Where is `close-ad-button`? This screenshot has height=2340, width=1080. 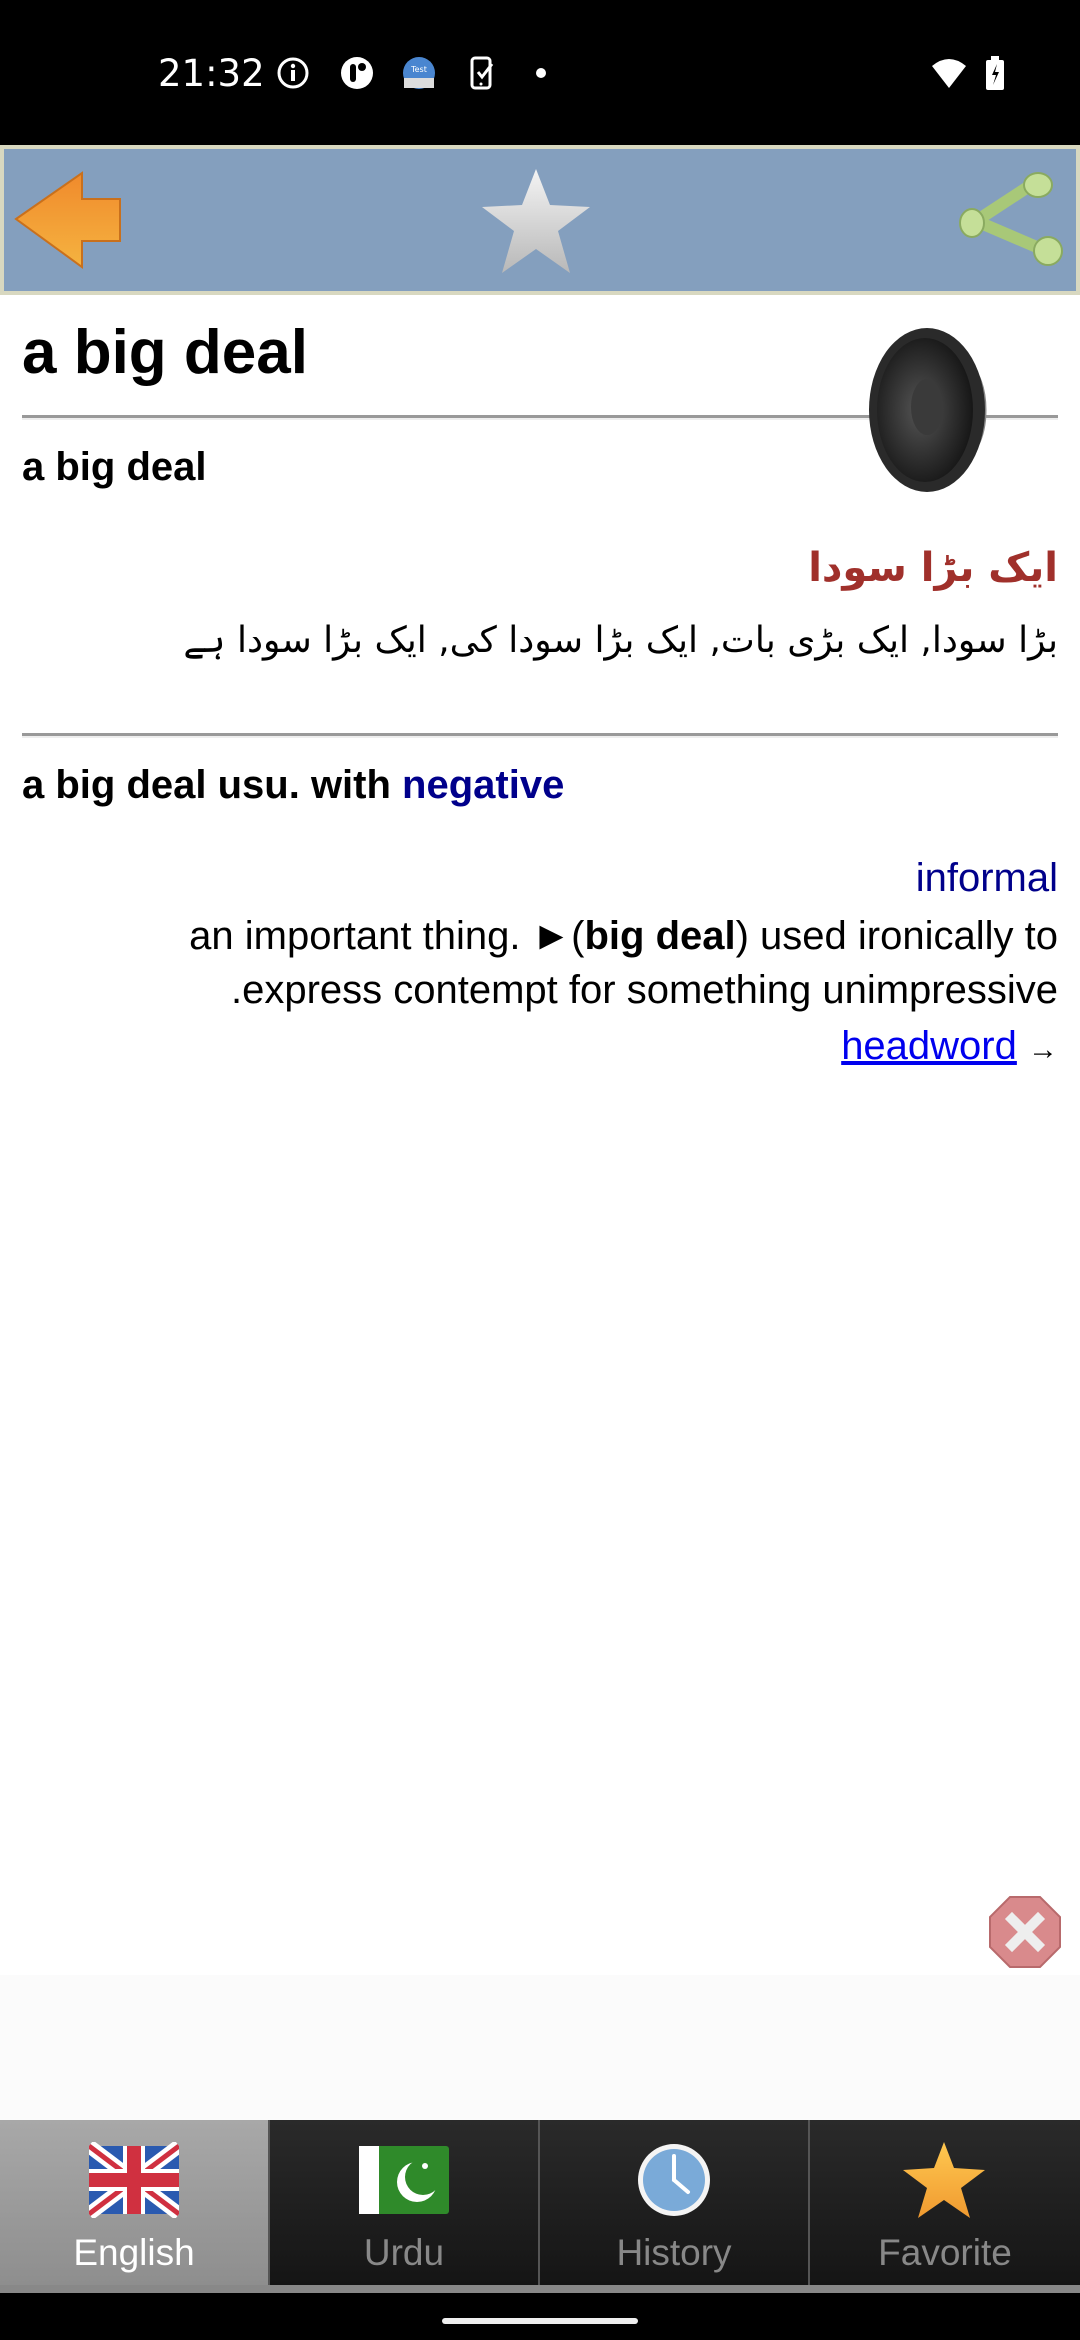 close-ad-button is located at coordinates (1025, 1932).